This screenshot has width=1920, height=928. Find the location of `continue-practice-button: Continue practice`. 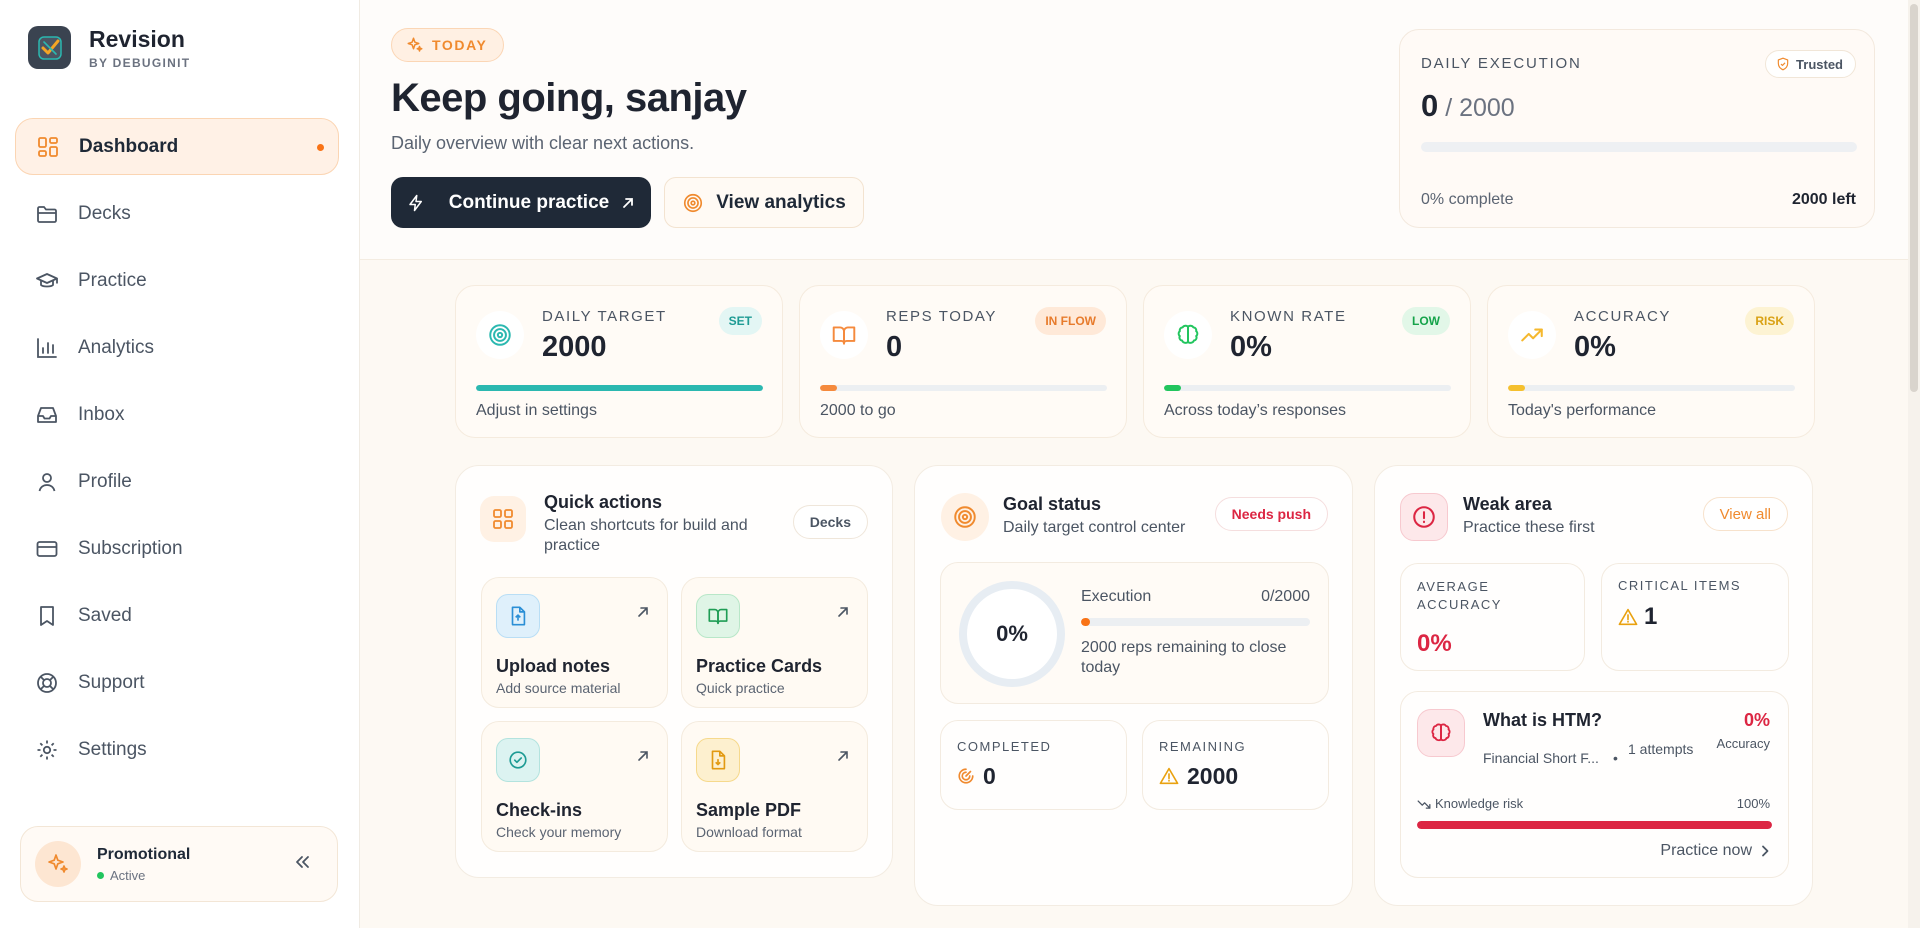

continue-practice-button: Continue practice is located at coordinates (521, 202).